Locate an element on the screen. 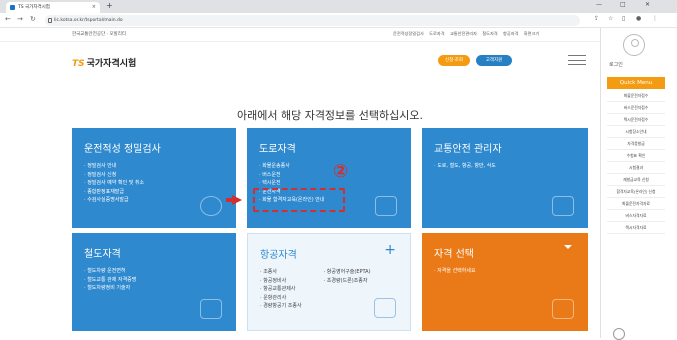 This screenshot has height=340, width=677. card-title: 자격 선택 is located at coordinates (454, 254).